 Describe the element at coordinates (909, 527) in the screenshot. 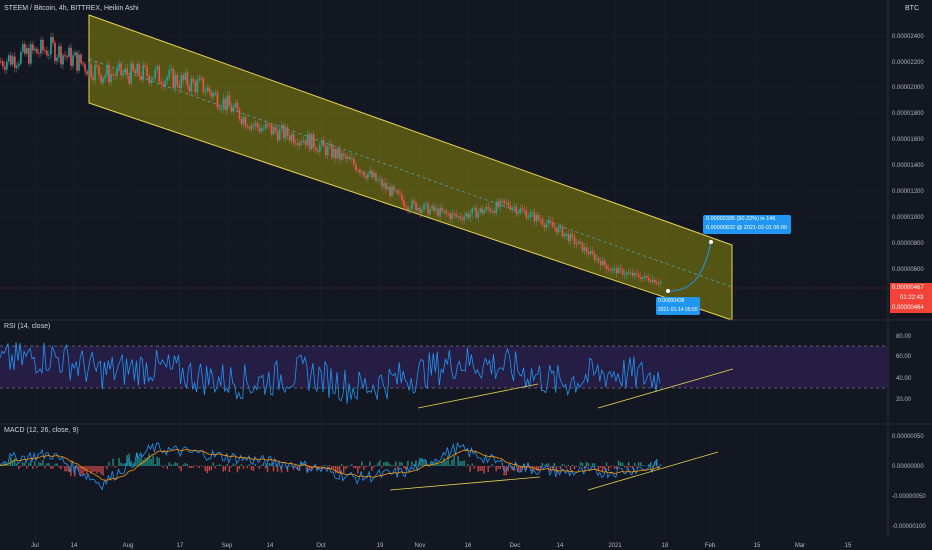

I see `macd-tick-label: -0.00000100` at that location.